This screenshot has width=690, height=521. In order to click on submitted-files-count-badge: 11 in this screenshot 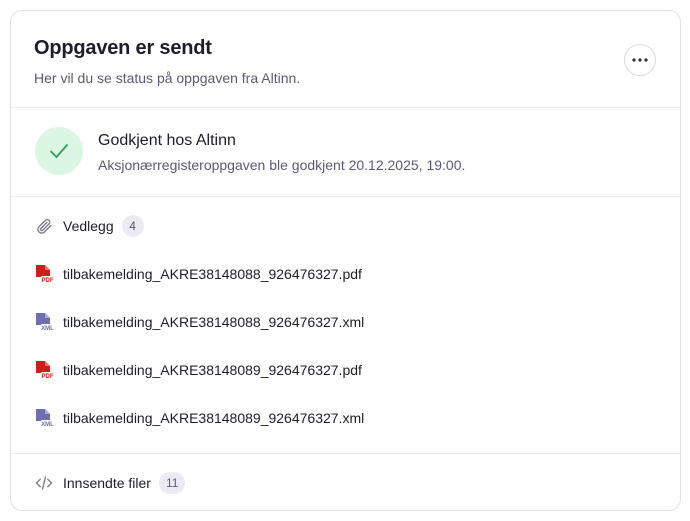, I will do `click(172, 483)`.